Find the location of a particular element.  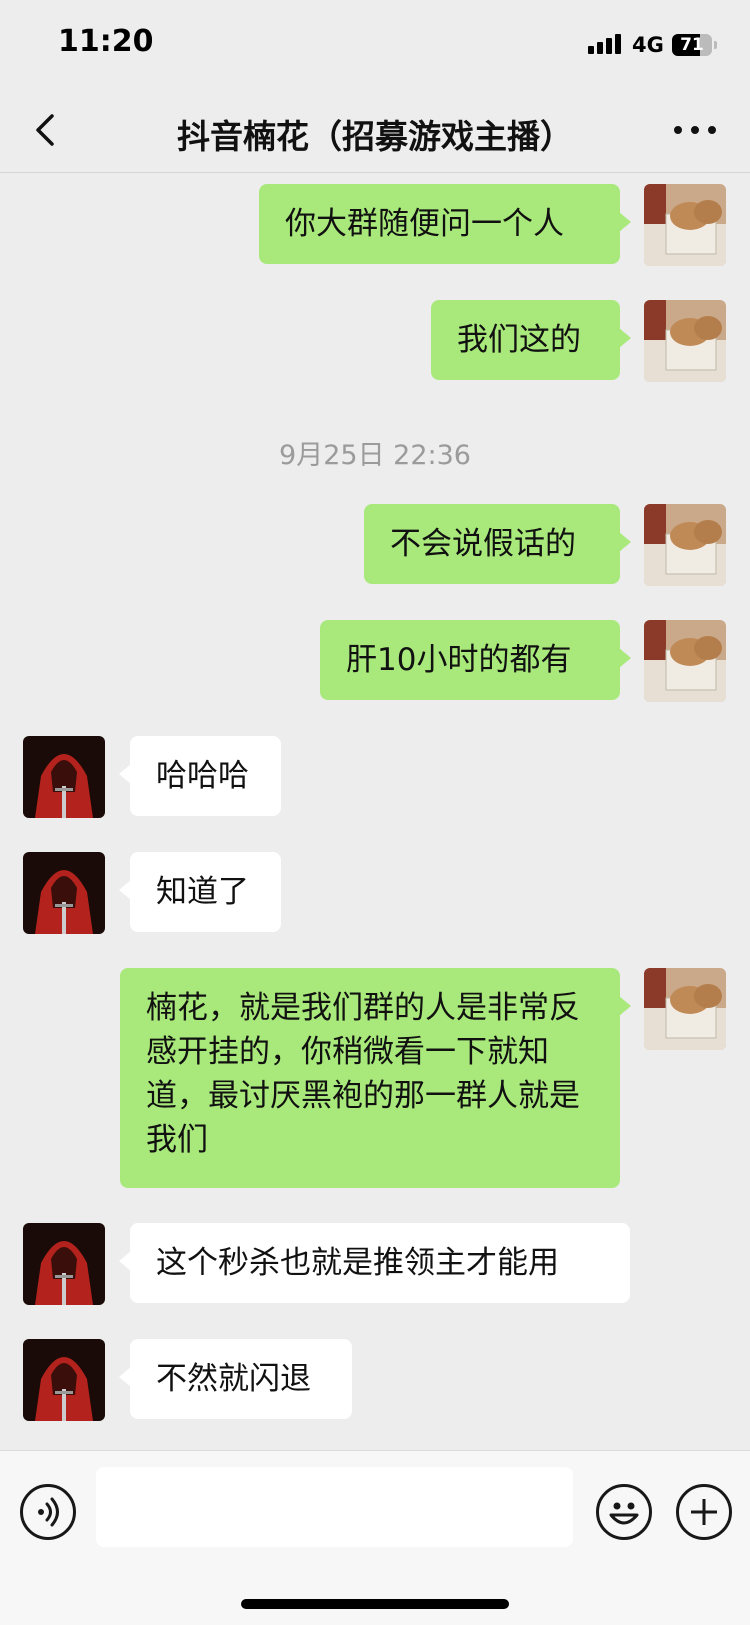

battery-tip is located at coordinates (715, 45).